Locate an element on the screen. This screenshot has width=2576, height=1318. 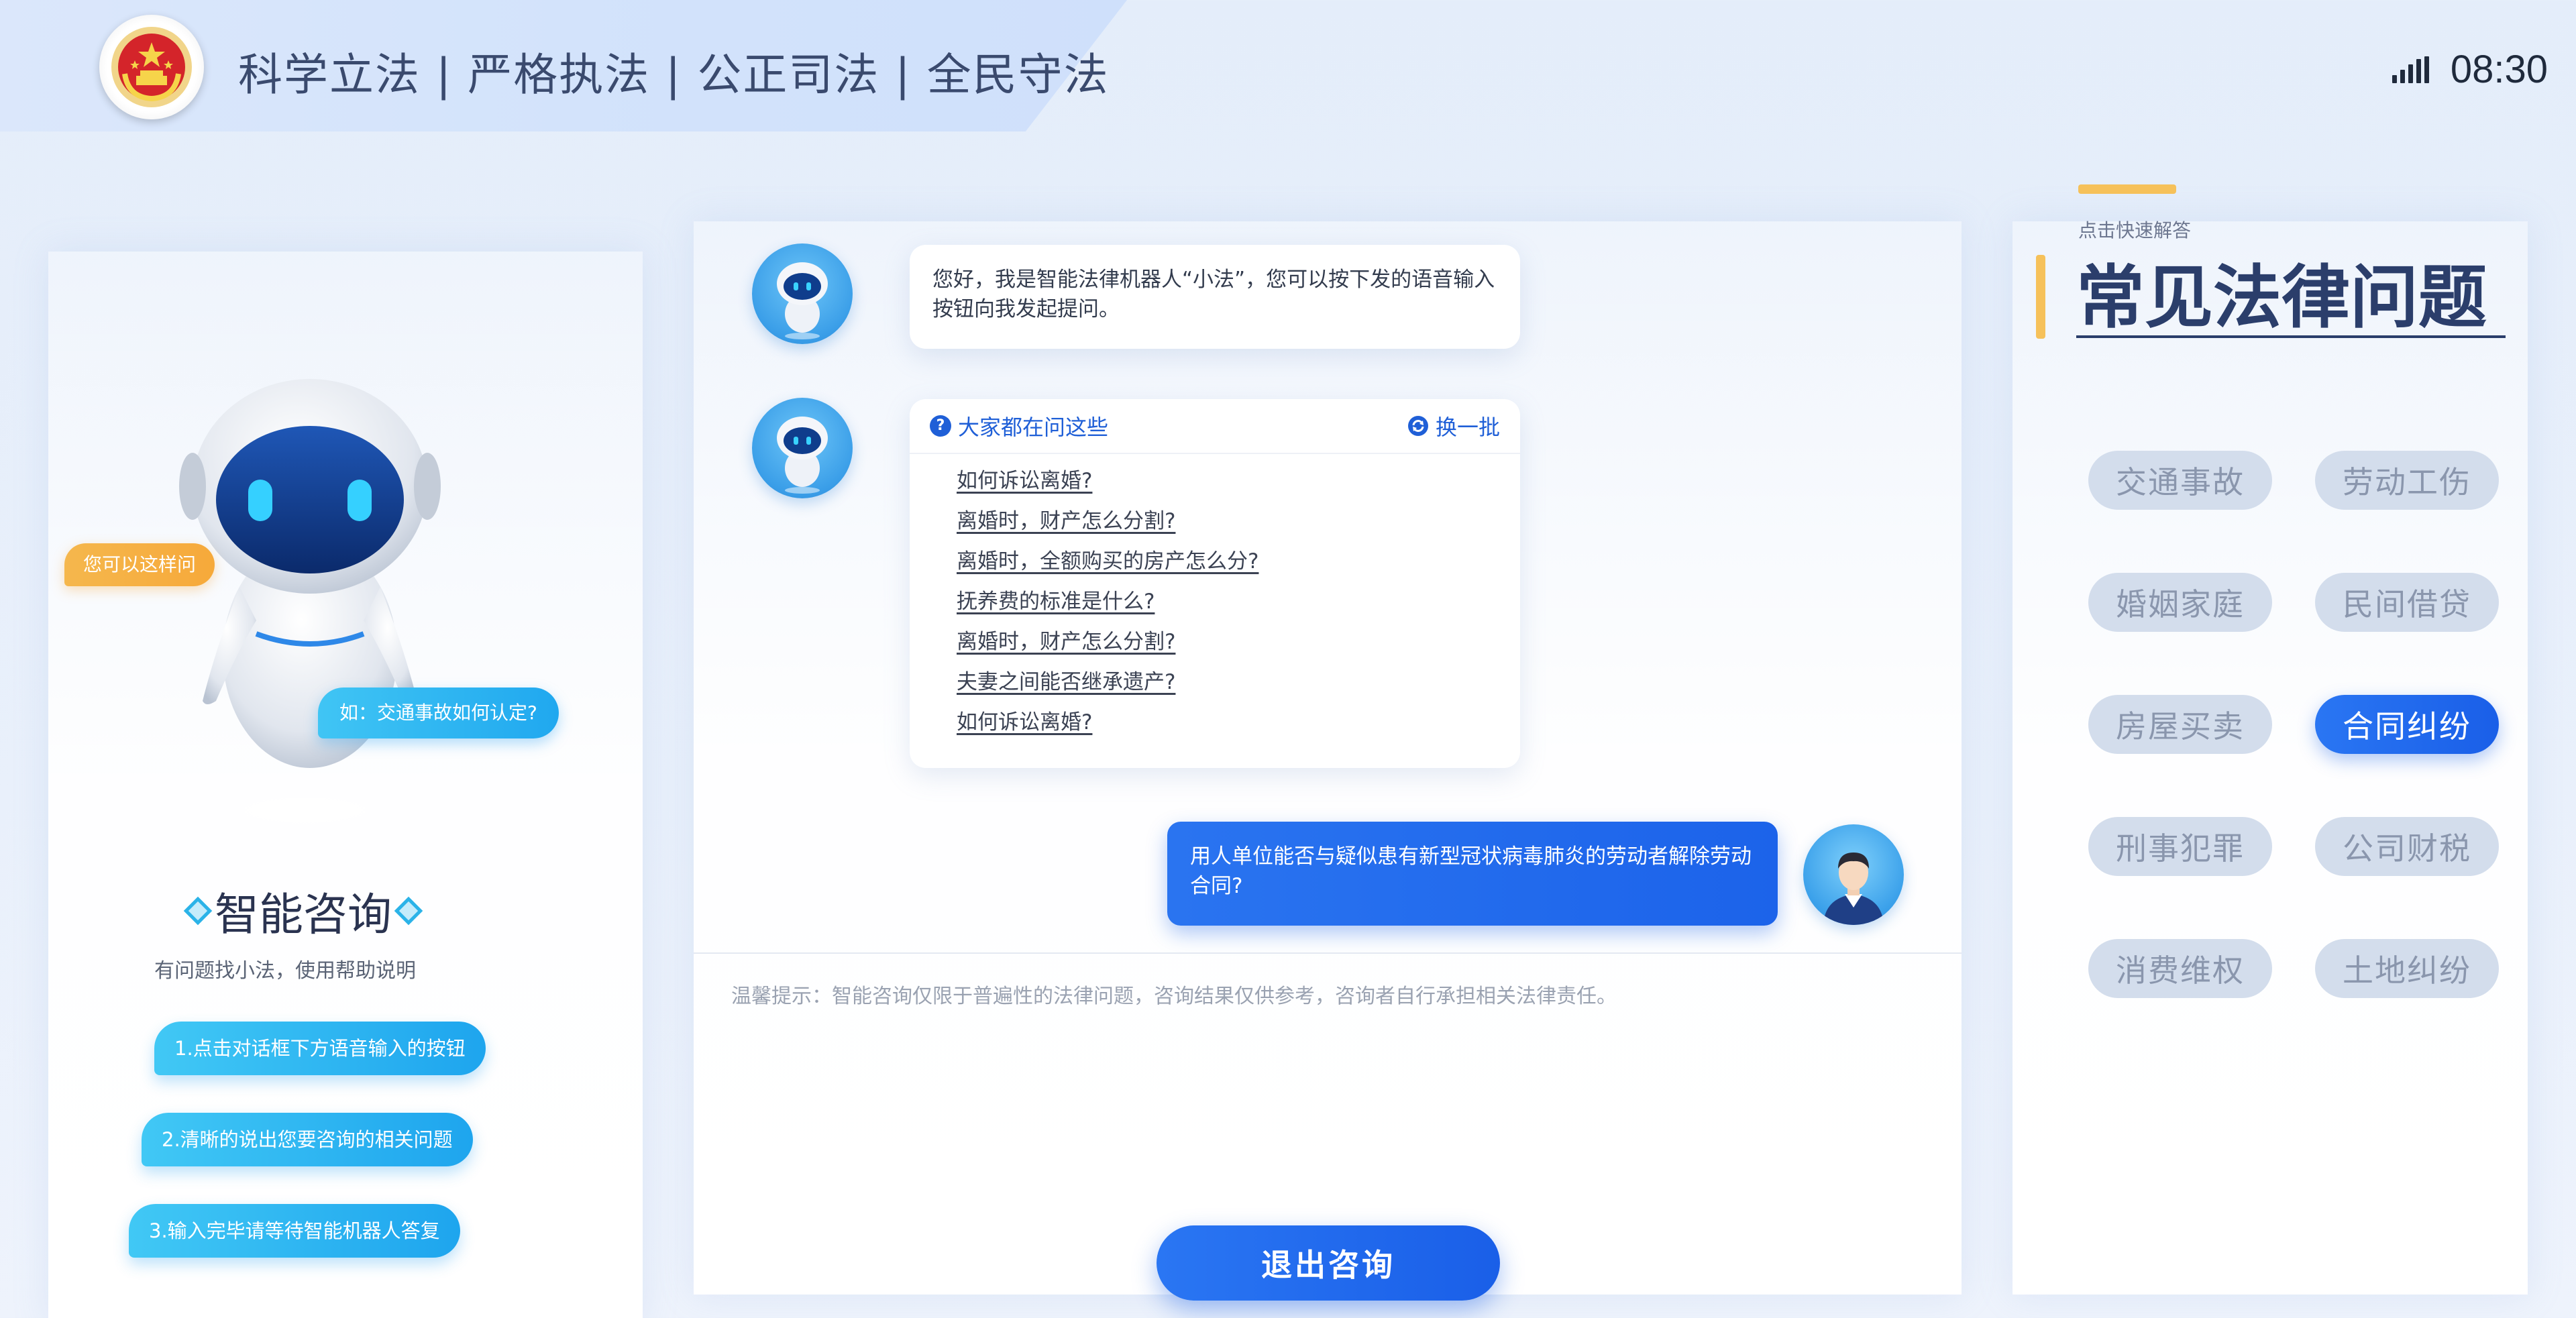
user-message: 用人单位能否与疑似患有新型冠状病毒肺炎的劳动者解除劳动合同? is located at coordinates (1472, 874).